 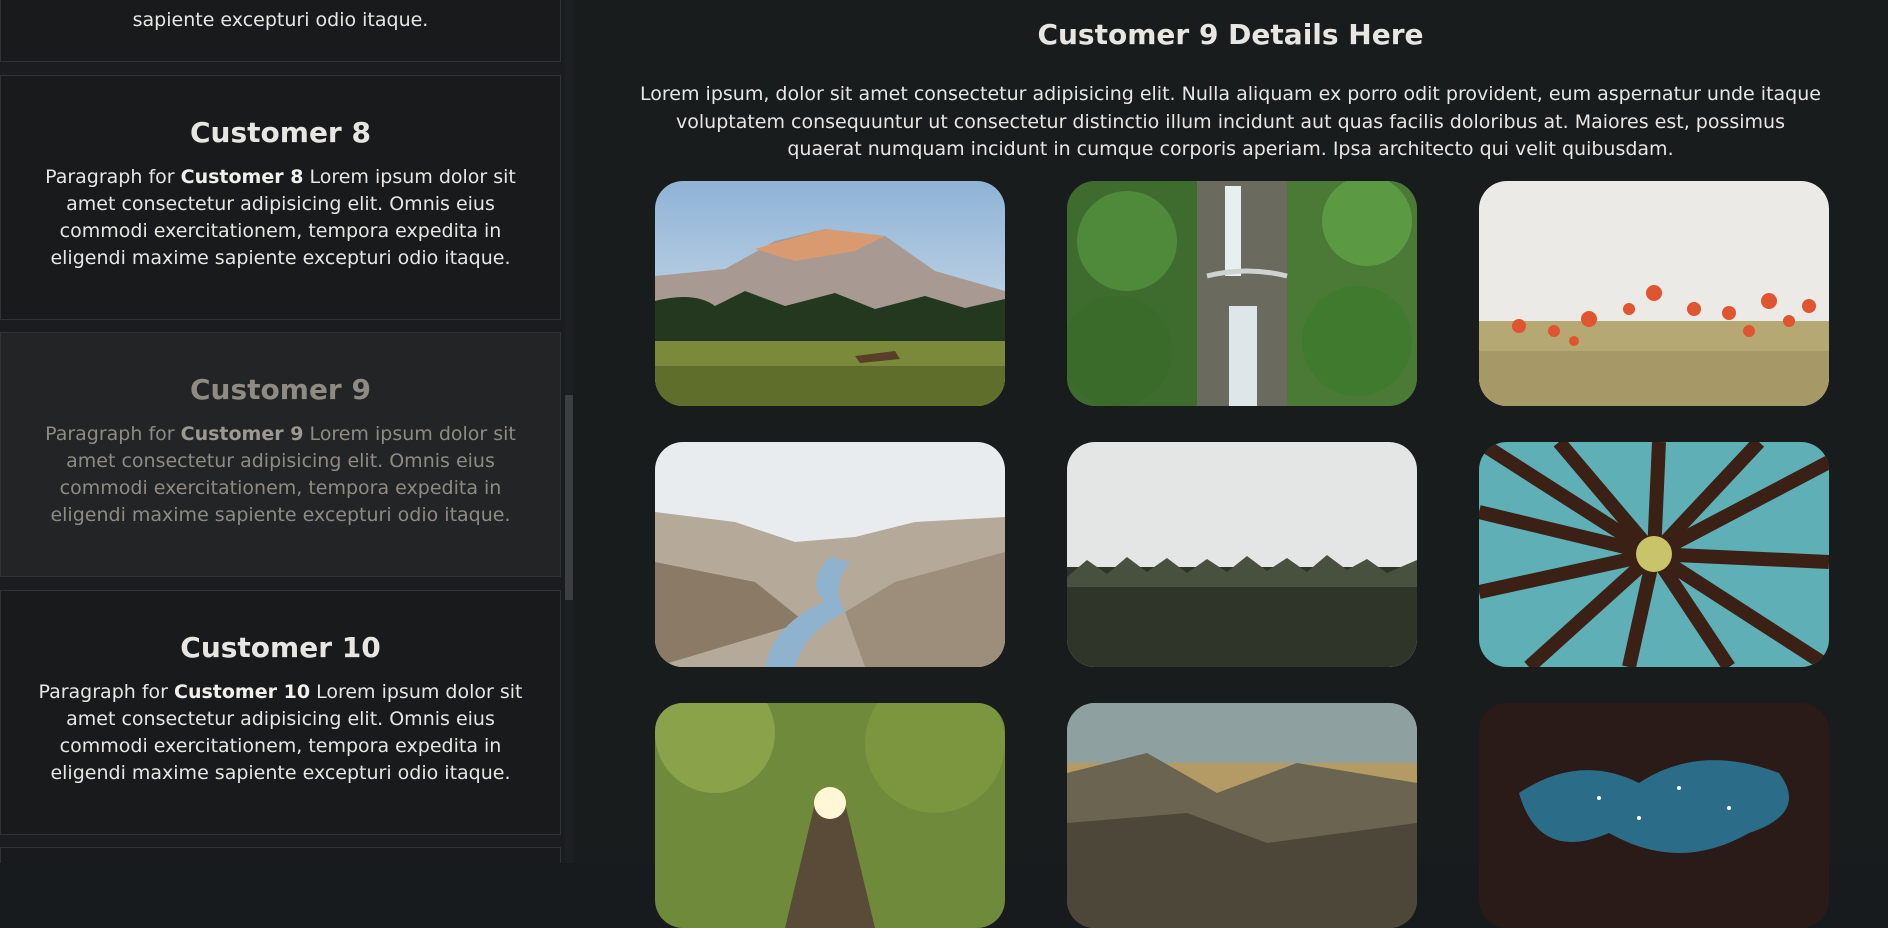 What do you see at coordinates (830, 293) in the screenshot?
I see `gallery-image-mountain-meadow` at bounding box center [830, 293].